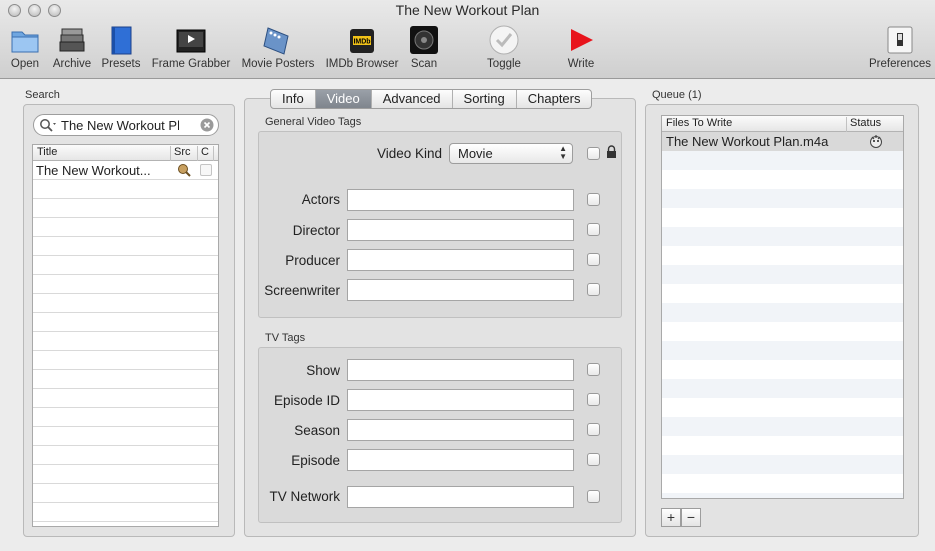  Describe the element at coordinates (47, 152) in the screenshot. I see `col-title-header: Title` at that location.